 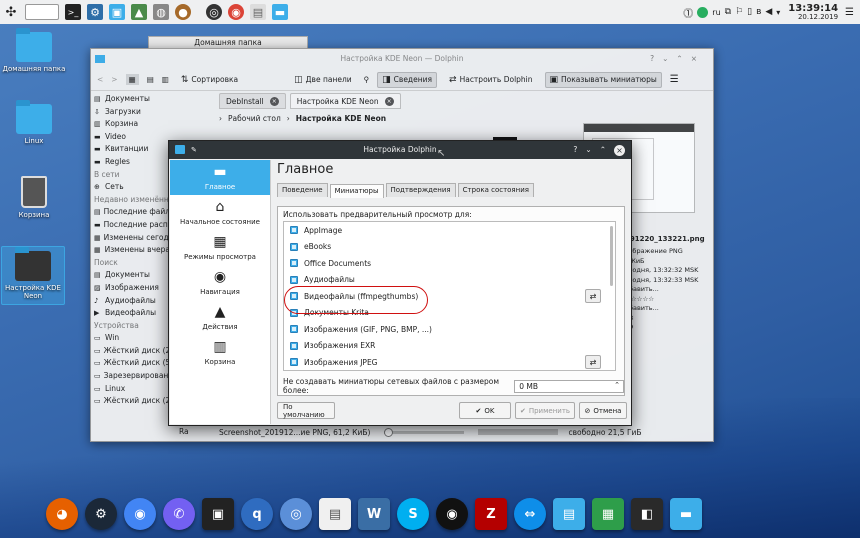 What do you see at coordinates (768, 12) in the screenshot?
I see `volume-icon: ◀` at bounding box center [768, 12].